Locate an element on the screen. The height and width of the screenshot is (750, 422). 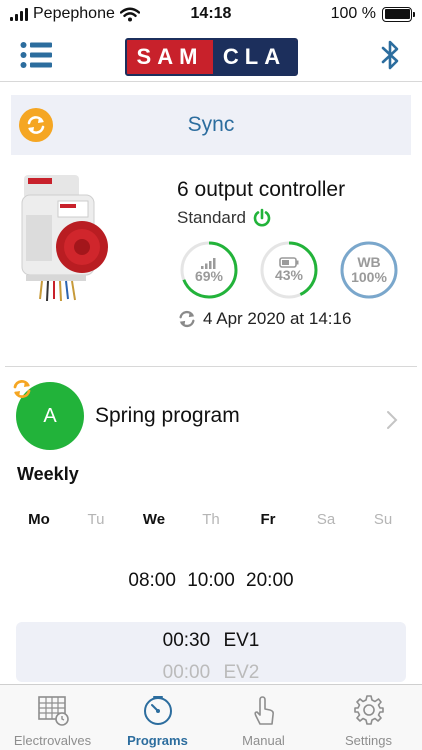
sync-label: Sync is located at coordinates (211, 124).